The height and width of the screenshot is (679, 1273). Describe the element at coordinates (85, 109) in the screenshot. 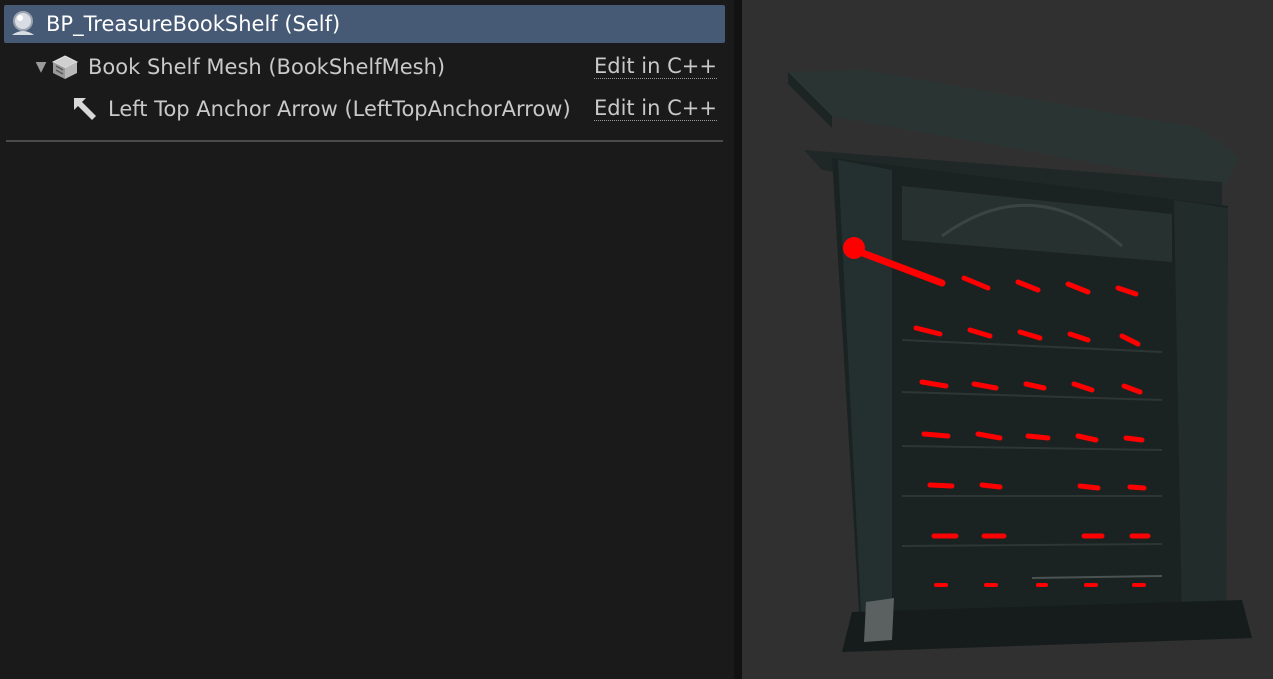

I see `arrow-component-icon` at that location.